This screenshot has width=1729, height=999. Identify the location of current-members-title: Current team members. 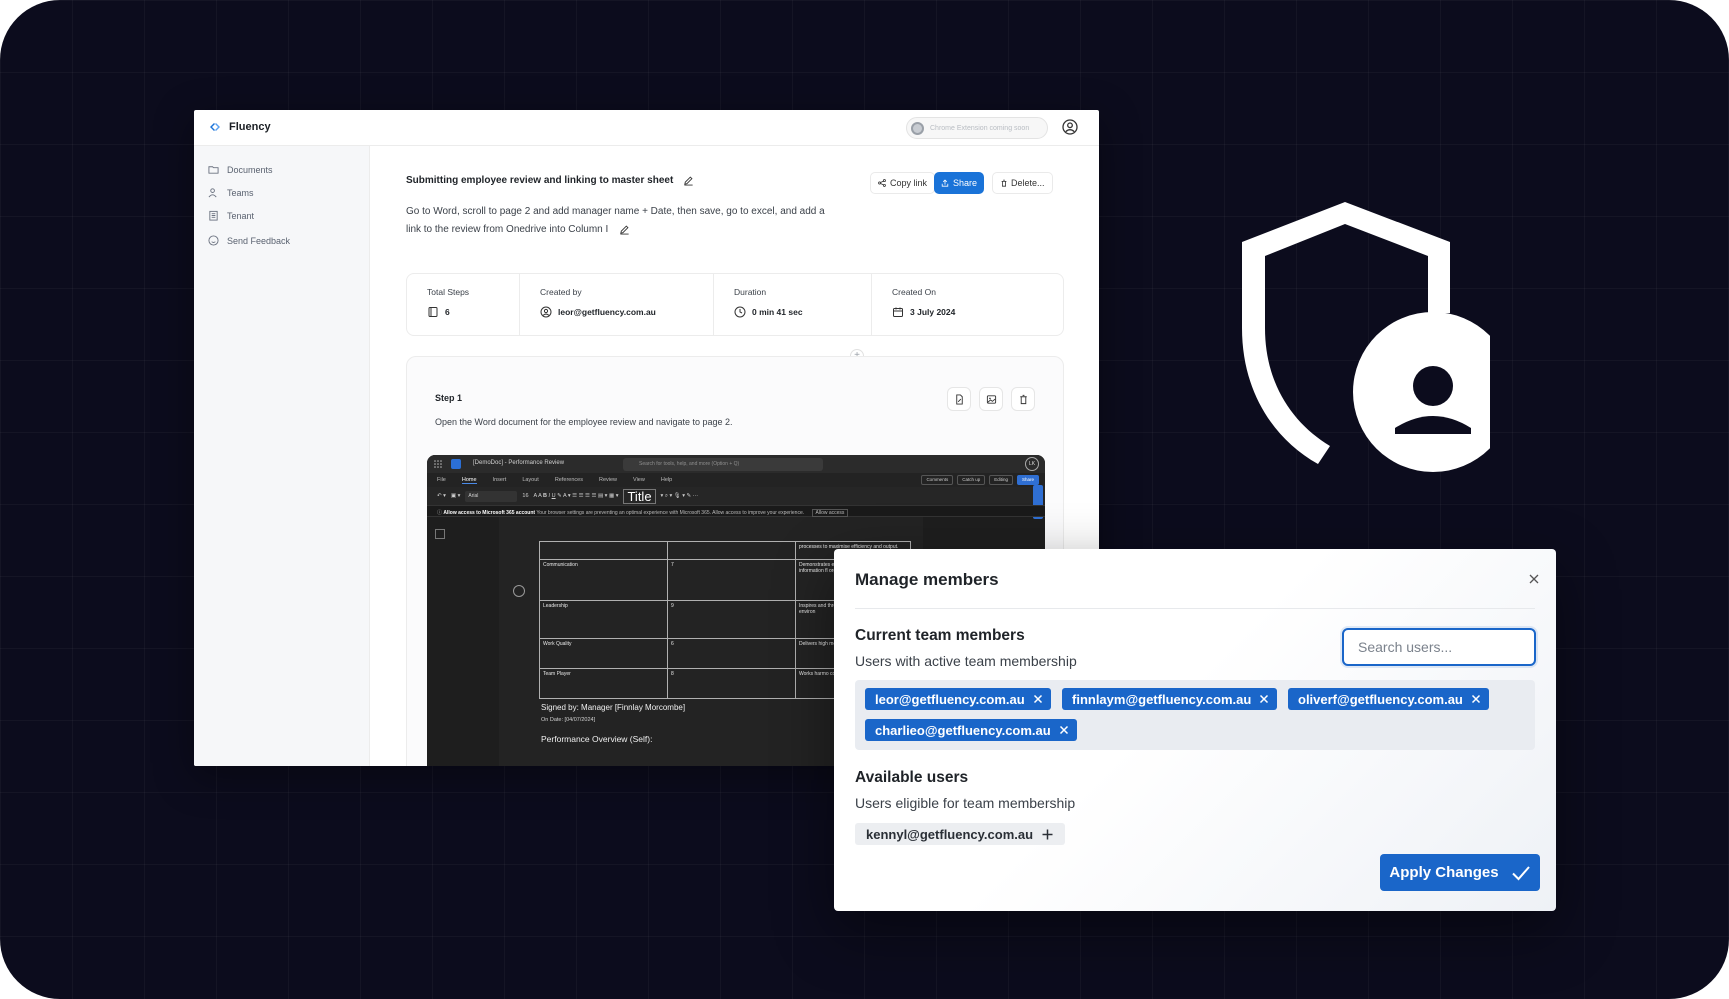
(940, 635).